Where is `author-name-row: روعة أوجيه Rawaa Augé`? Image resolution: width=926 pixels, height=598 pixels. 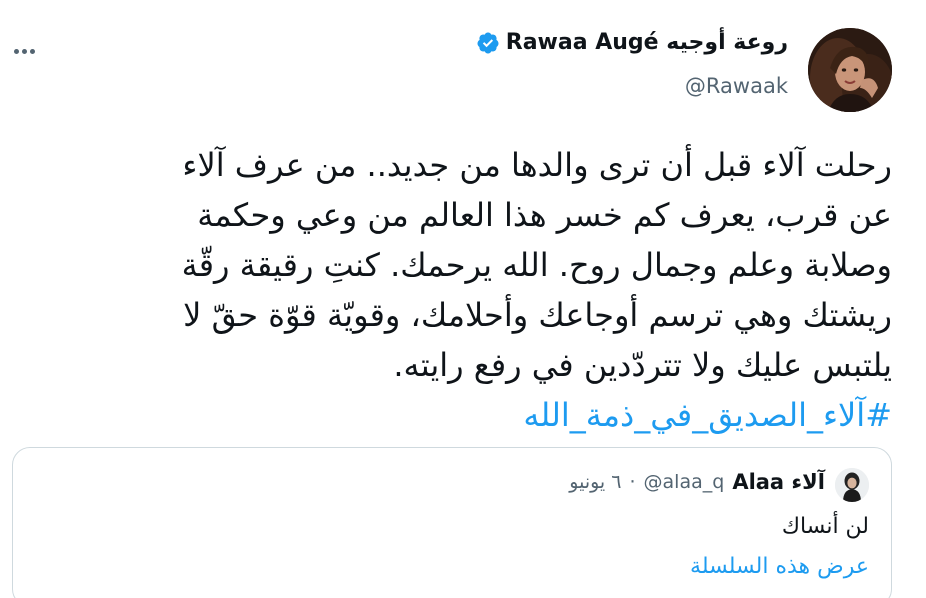
author-name-row: روعة أوجيه Rawaa Augé is located at coordinates (632, 42).